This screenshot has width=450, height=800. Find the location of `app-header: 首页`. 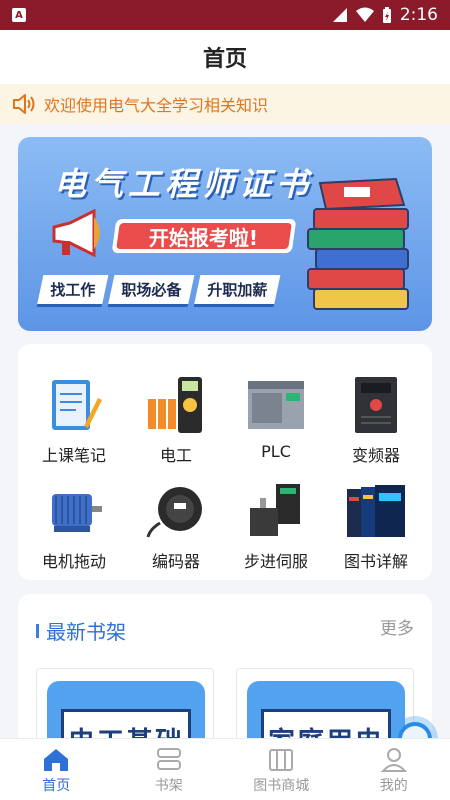

app-header: 首页 is located at coordinates (225, 57).